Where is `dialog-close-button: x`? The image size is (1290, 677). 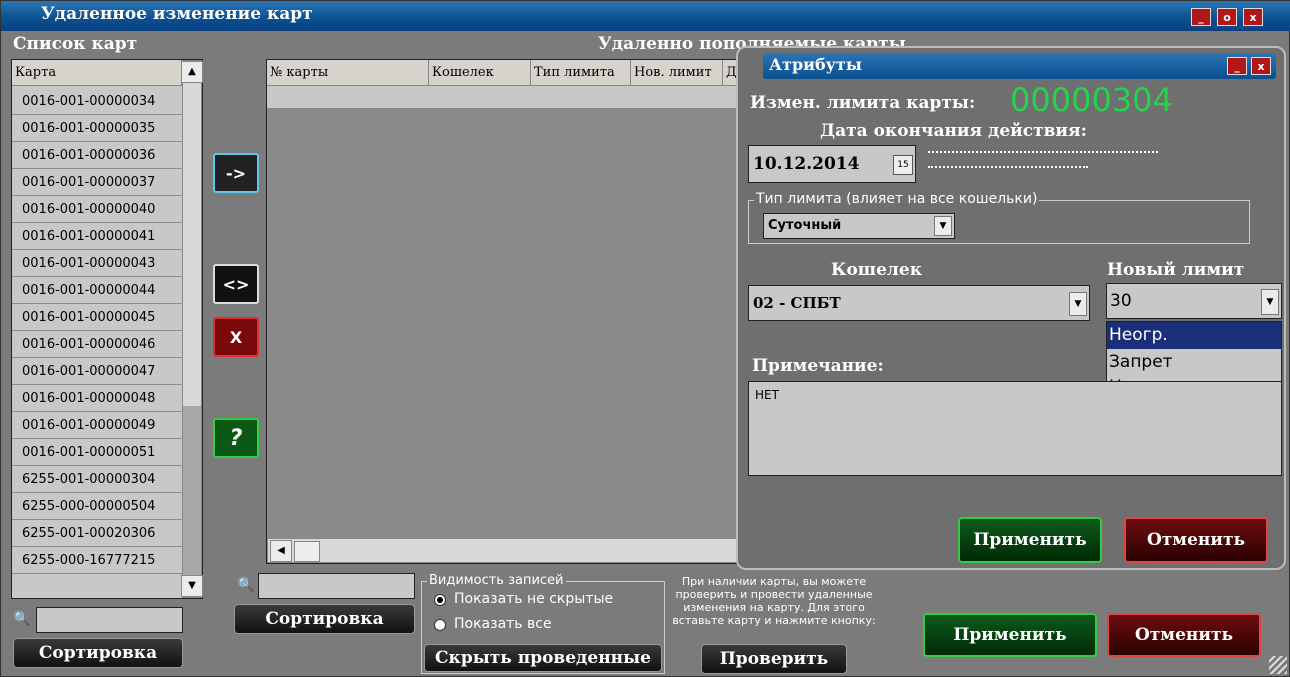 dialog-close-button: x is located at coordinates (1261, 66).